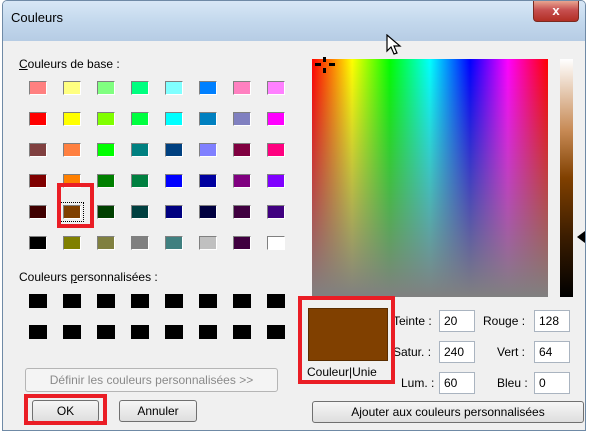  Describe the element at coordinates (448, 412) in the screenshot. I see `add-custom-colors-button: Ajouter aux couleurs personnalisées` at that location.